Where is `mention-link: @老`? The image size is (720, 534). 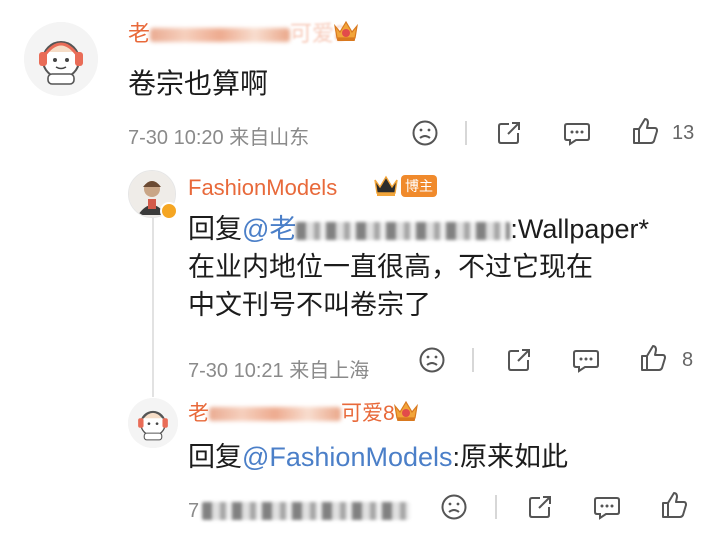 mention-link: @老 is located at coordinates (376, 229).